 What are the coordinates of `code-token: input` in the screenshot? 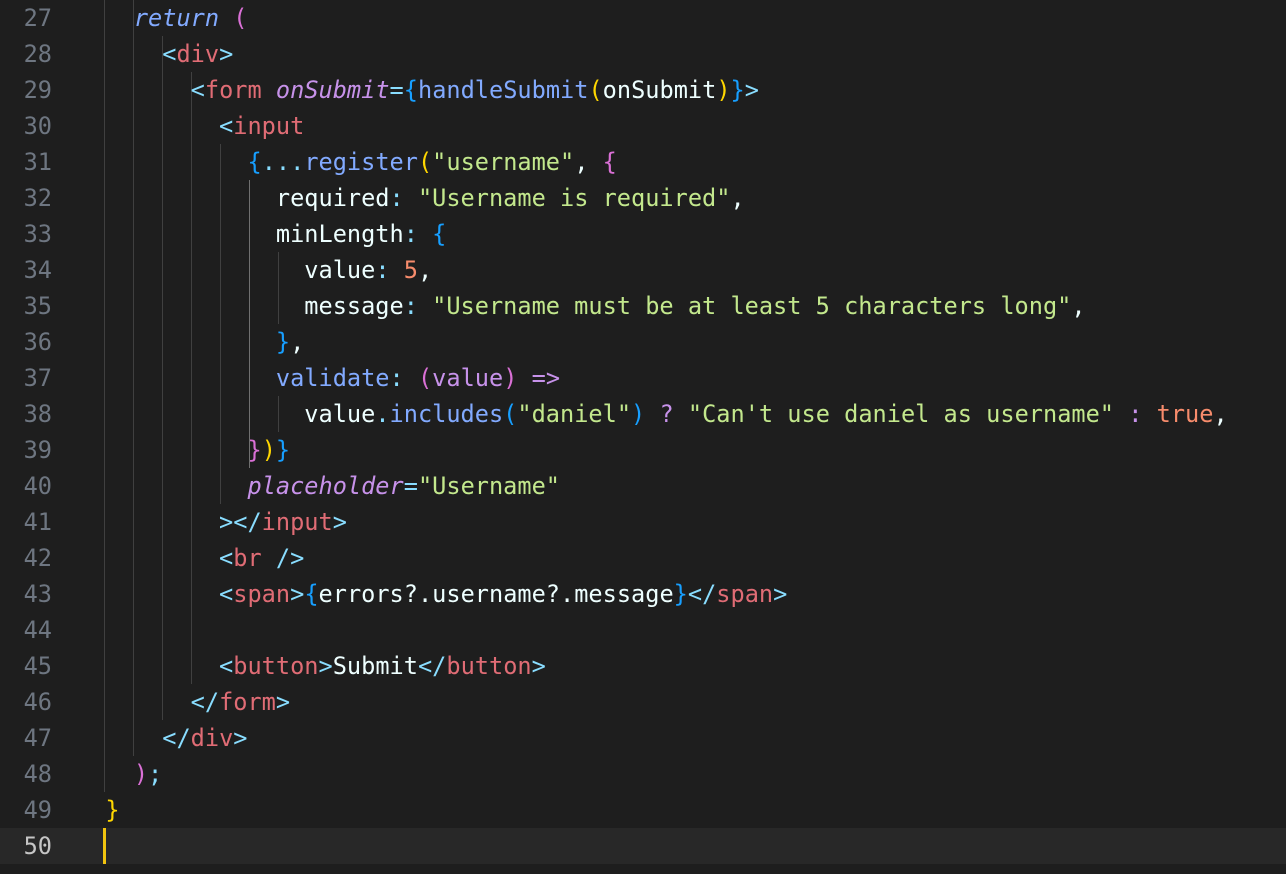 It's located at (297, 522).